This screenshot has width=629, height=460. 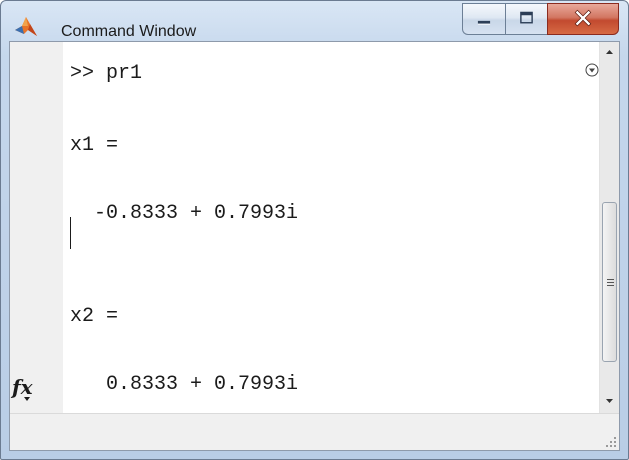 I want to click on output-value: -0.8333 + 0.7993i, so click(x=184, y=213).